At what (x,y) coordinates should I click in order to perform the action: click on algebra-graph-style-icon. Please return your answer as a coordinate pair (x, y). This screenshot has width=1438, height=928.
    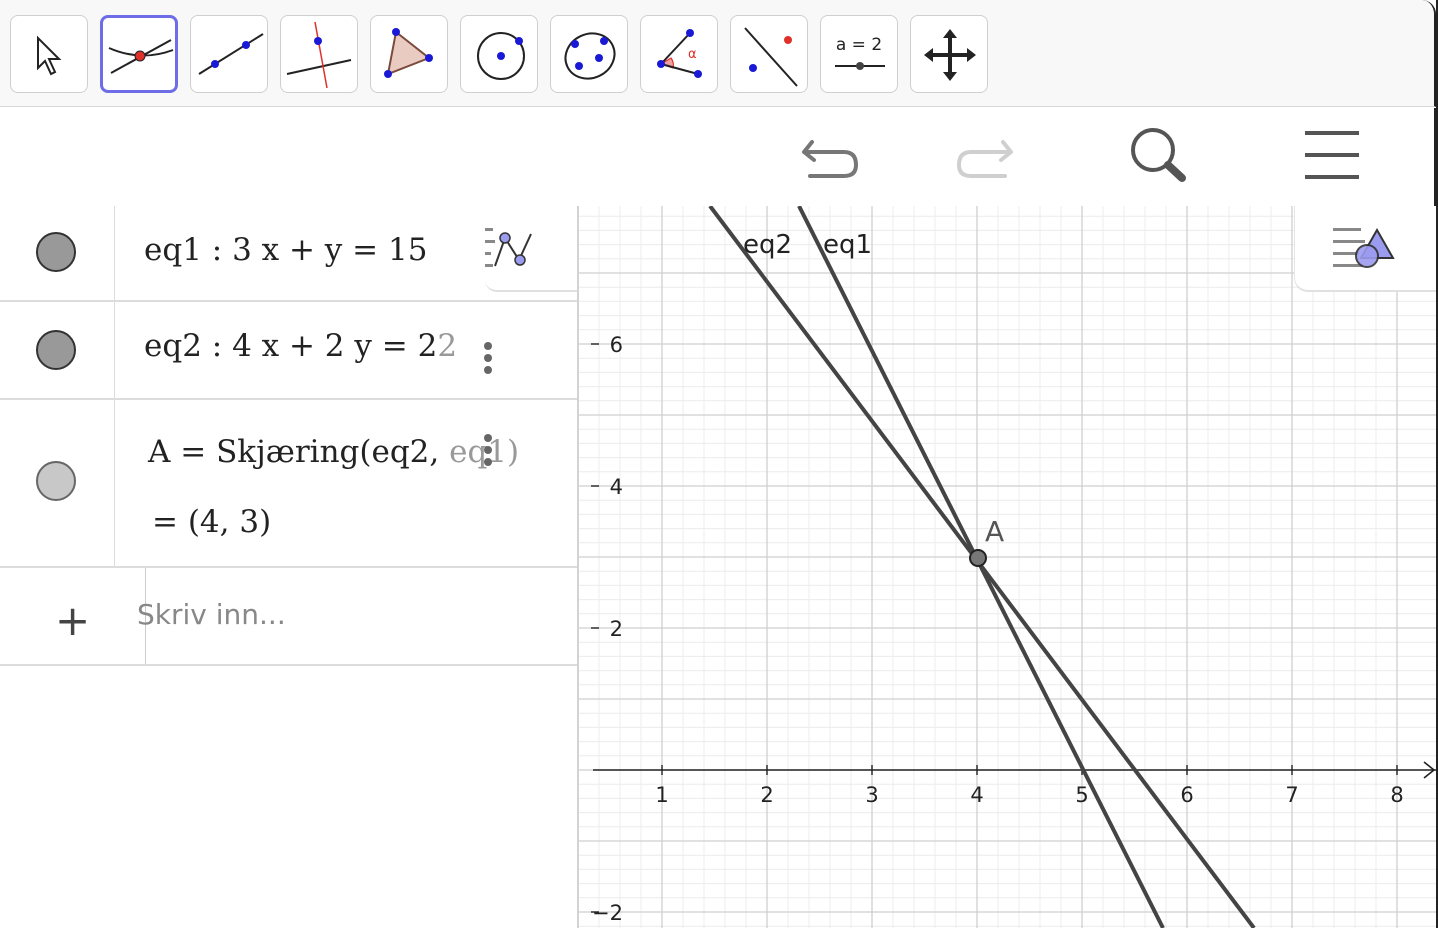
    Looking at the image, I should click on (502, 247).